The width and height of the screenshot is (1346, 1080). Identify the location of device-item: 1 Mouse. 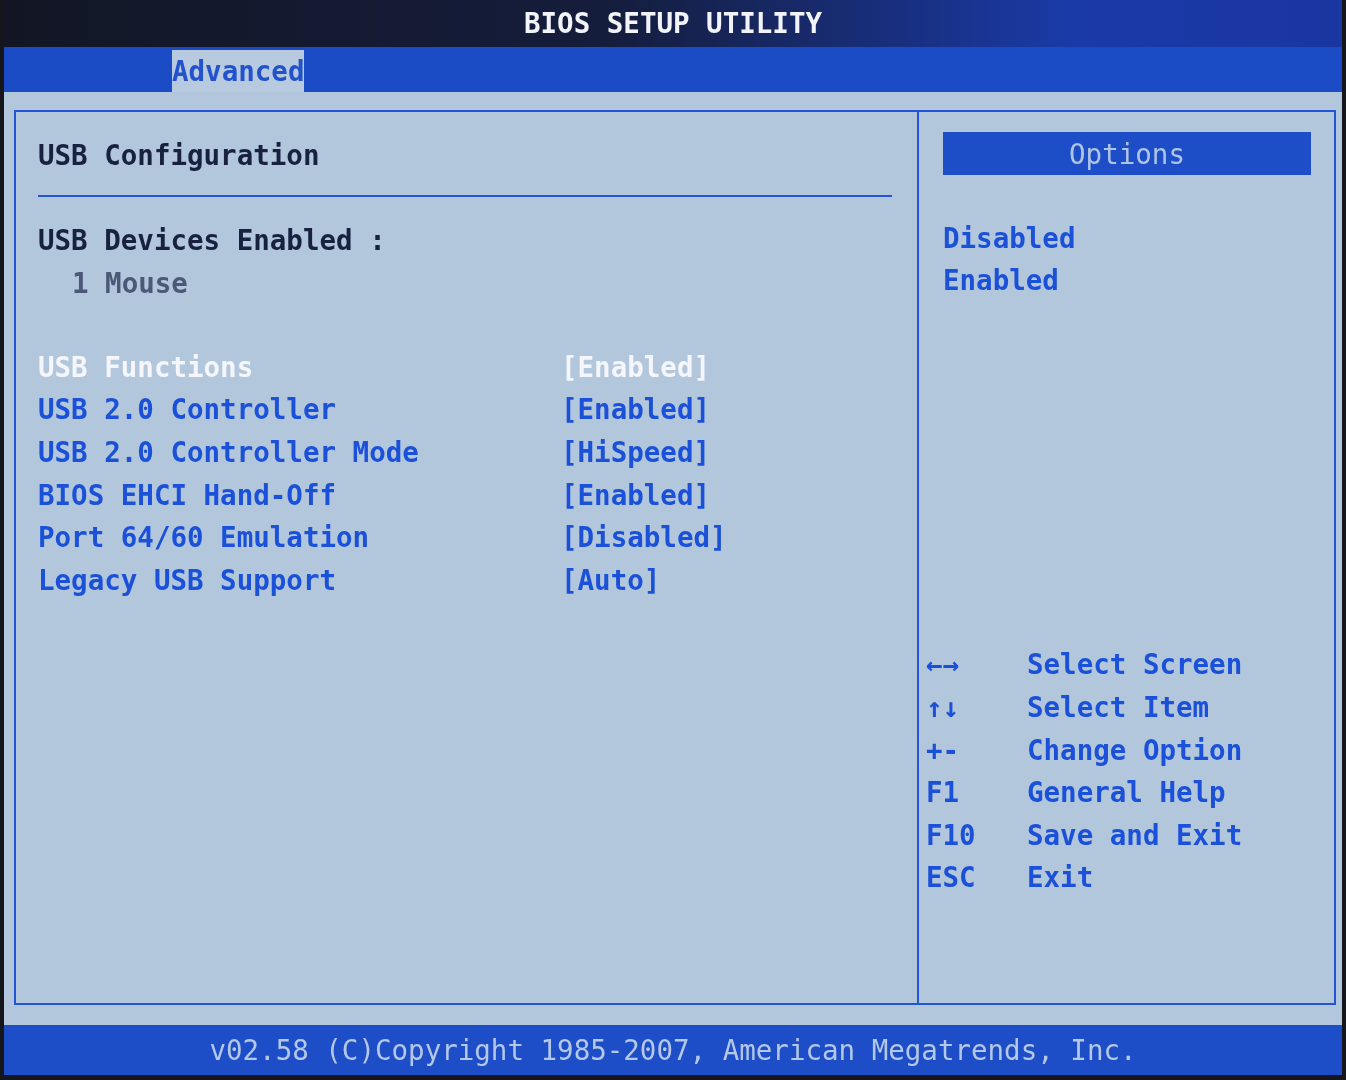
(130, 283).